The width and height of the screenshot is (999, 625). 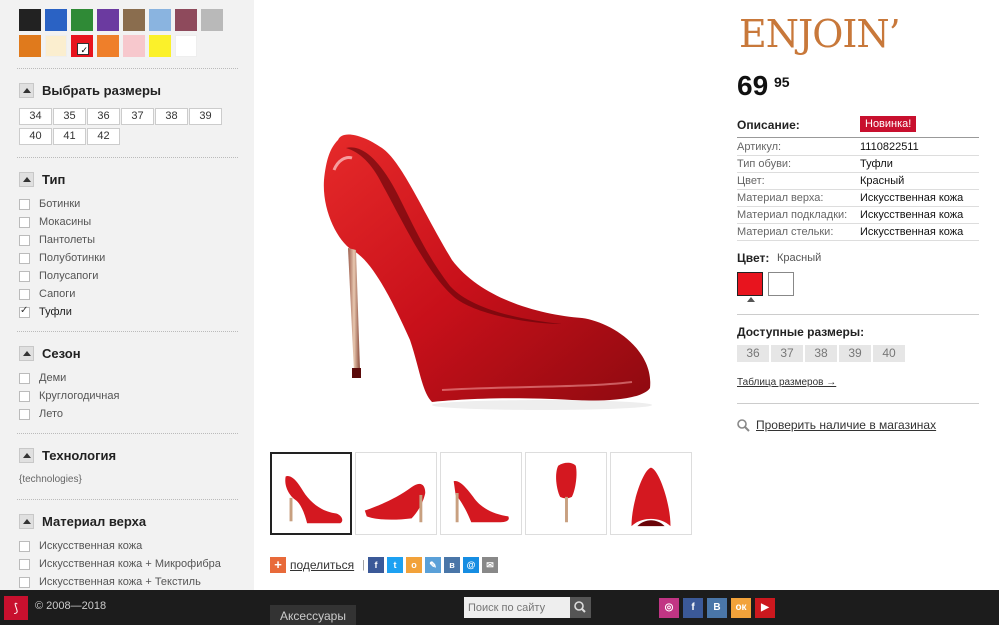 I want to click on youtube-icon: ▶, so click(x=765, y=608).